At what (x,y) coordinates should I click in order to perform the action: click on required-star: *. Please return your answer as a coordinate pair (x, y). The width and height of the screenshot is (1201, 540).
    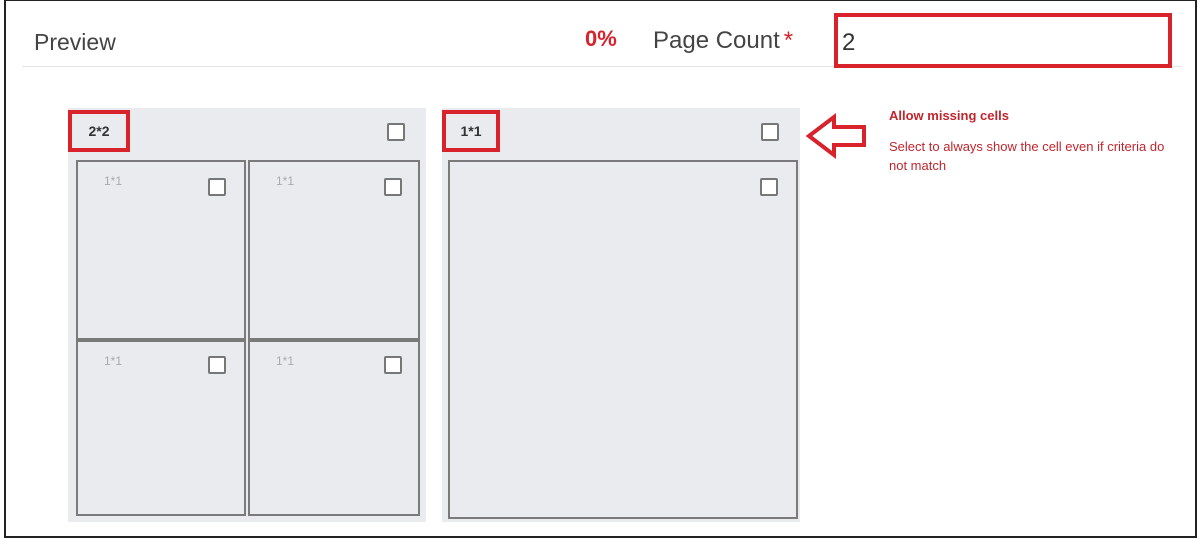
    Looking at the image, I should click on (788, 40).